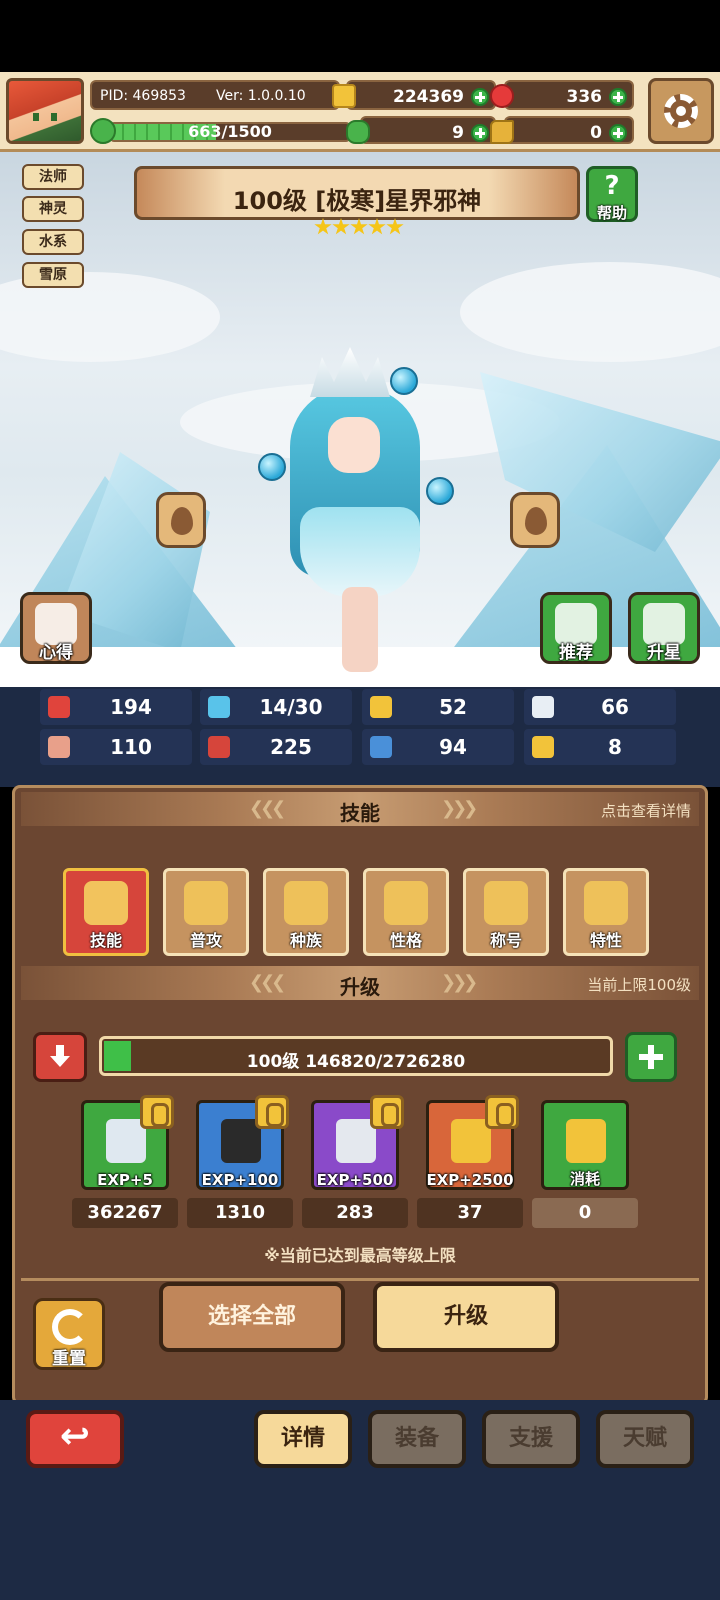 The height and width of the screenshot is (1600, 720). Describe the element at coordinates (75, 1439) in the screenshot. I see `back-button` at that location.